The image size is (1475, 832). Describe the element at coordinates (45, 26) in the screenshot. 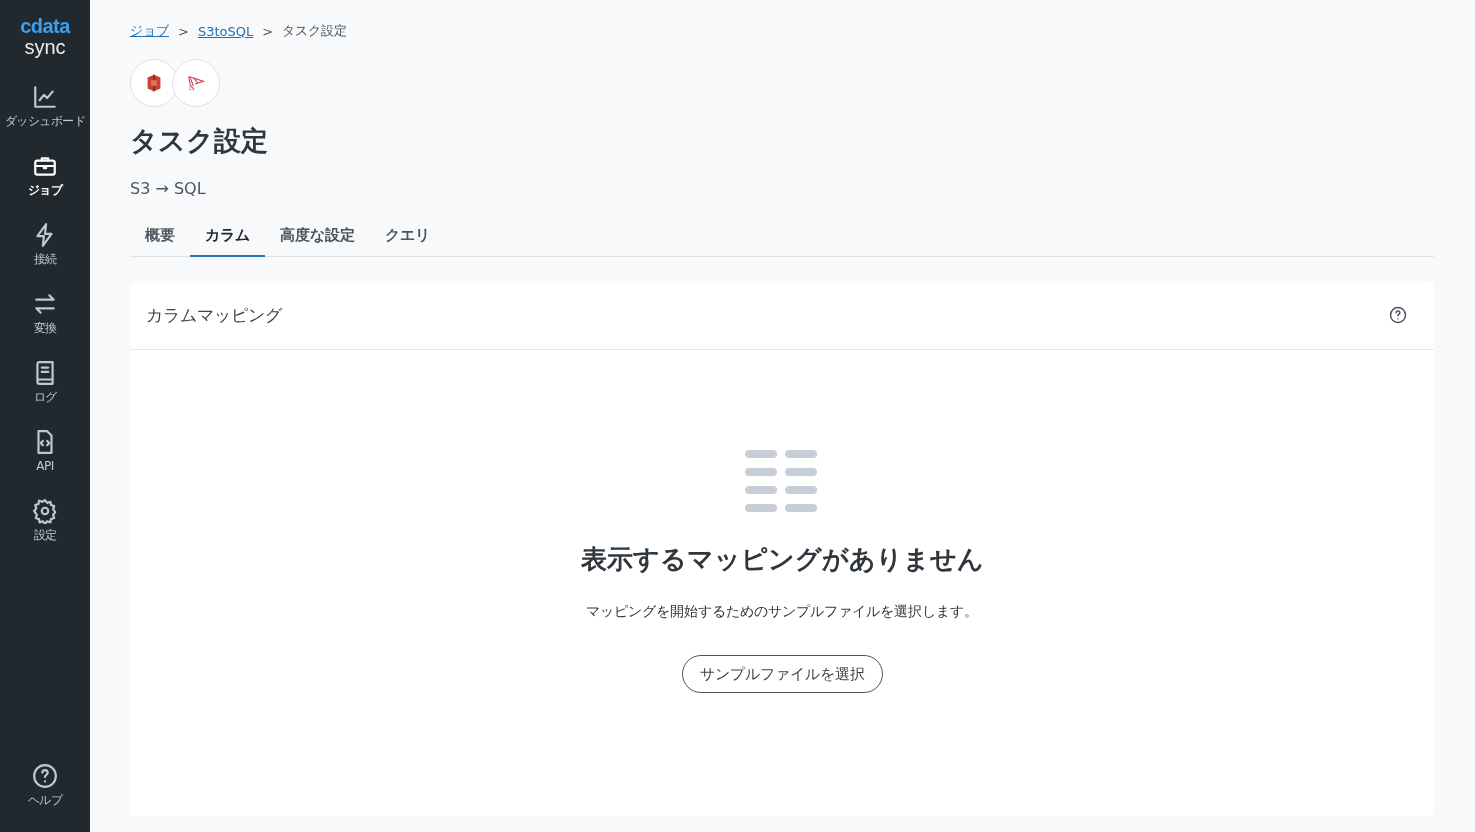

I see `logo-brand: cdata` at that location.